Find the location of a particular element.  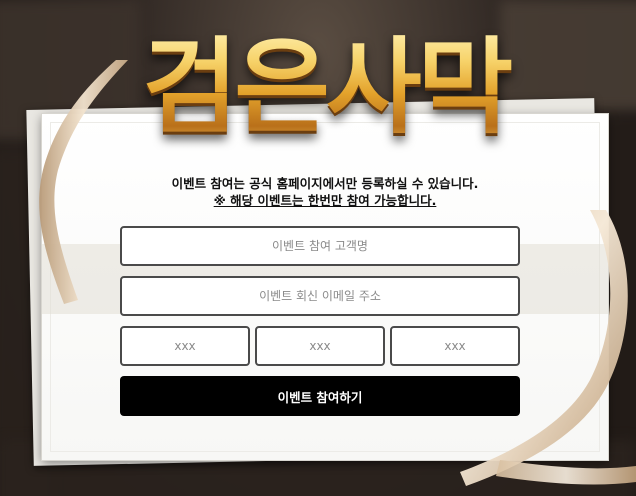

phone-part-2-input is located at coordinates (320, 346).